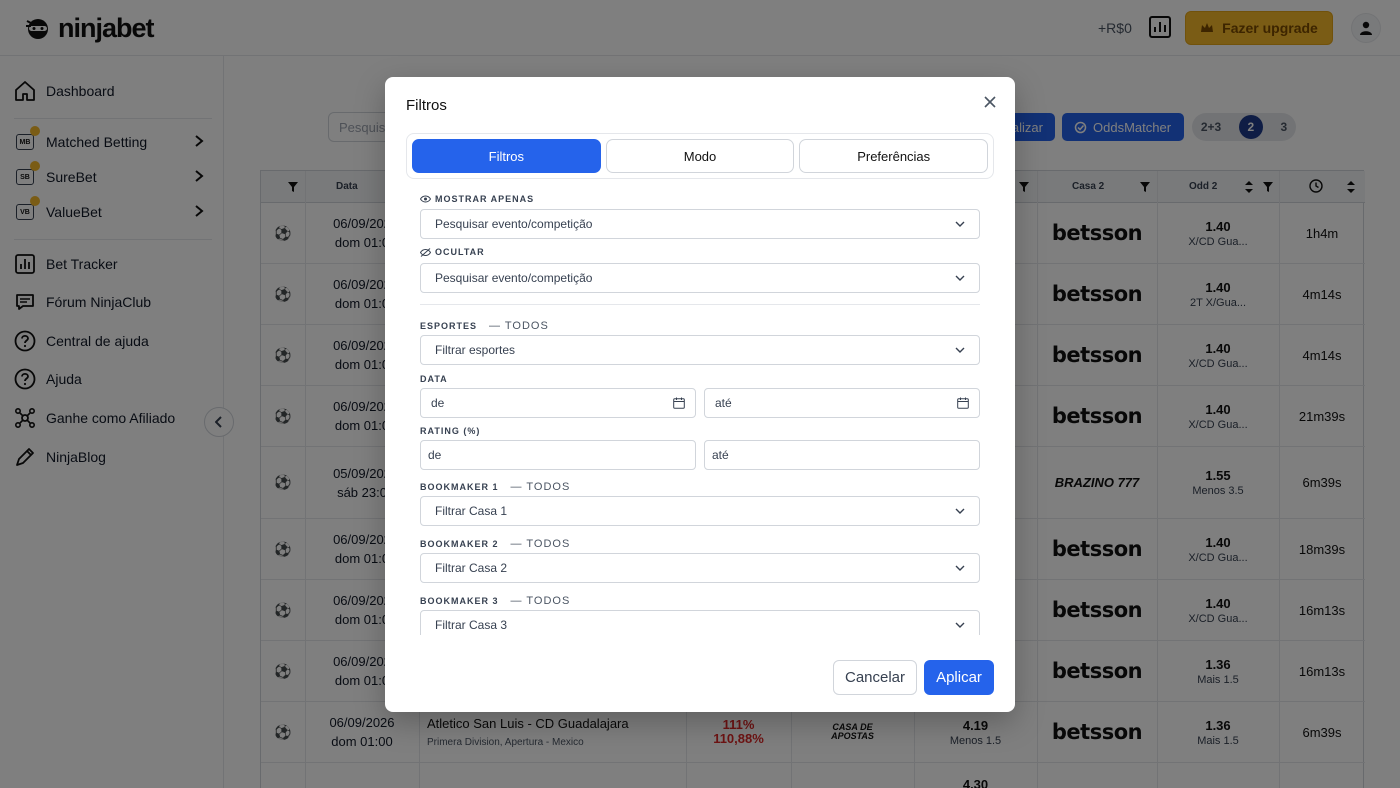 The width and height of the screenshot is (1400, 788). What do you see at coordinates (700, 568) in the screenshot?
I see `bookmaker2-select: Filtrar Casa 2` at bounding box center [700, 568].